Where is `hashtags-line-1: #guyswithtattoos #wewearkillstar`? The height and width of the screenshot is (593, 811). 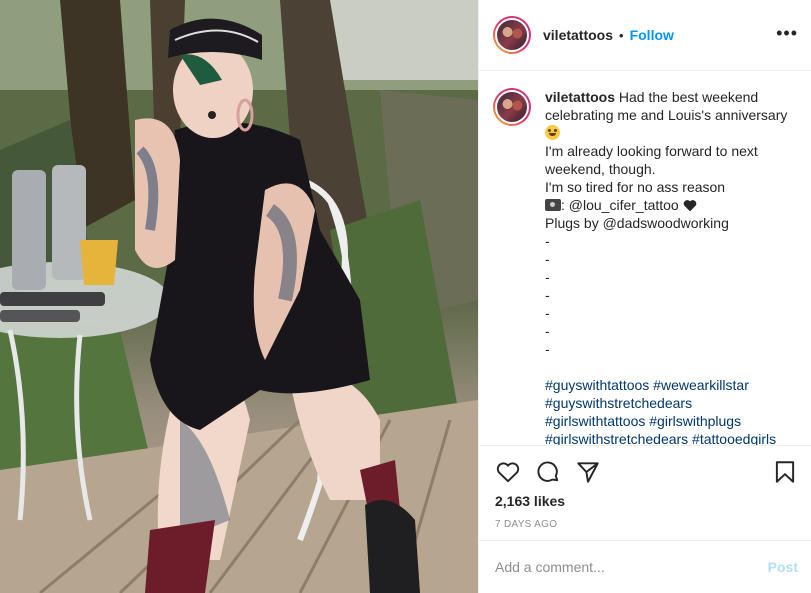
hashtags-line-1: #guyswithtattoos #wewearkillstar is located at coordinates (671, 385).